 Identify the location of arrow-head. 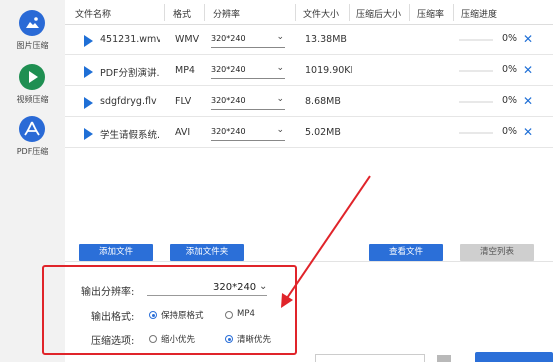
(287, 300).